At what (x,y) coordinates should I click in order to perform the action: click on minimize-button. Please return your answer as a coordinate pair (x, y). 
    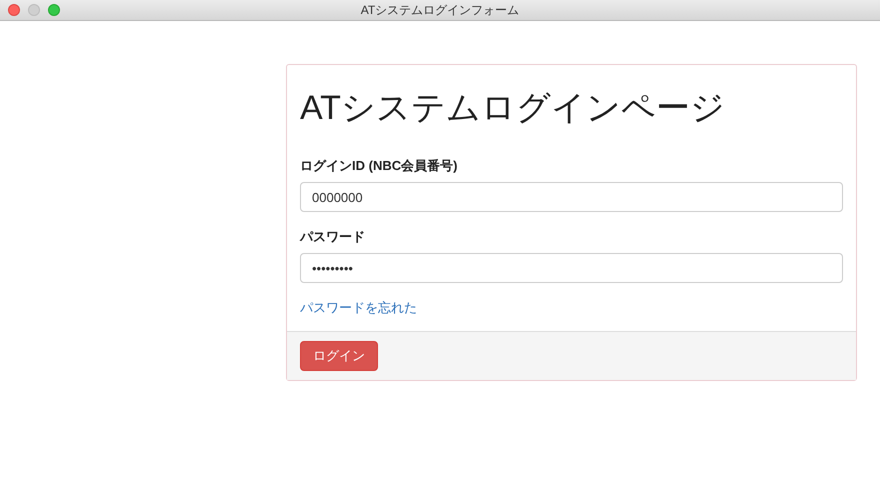
    Looking at the image, I should click on (34, 10).